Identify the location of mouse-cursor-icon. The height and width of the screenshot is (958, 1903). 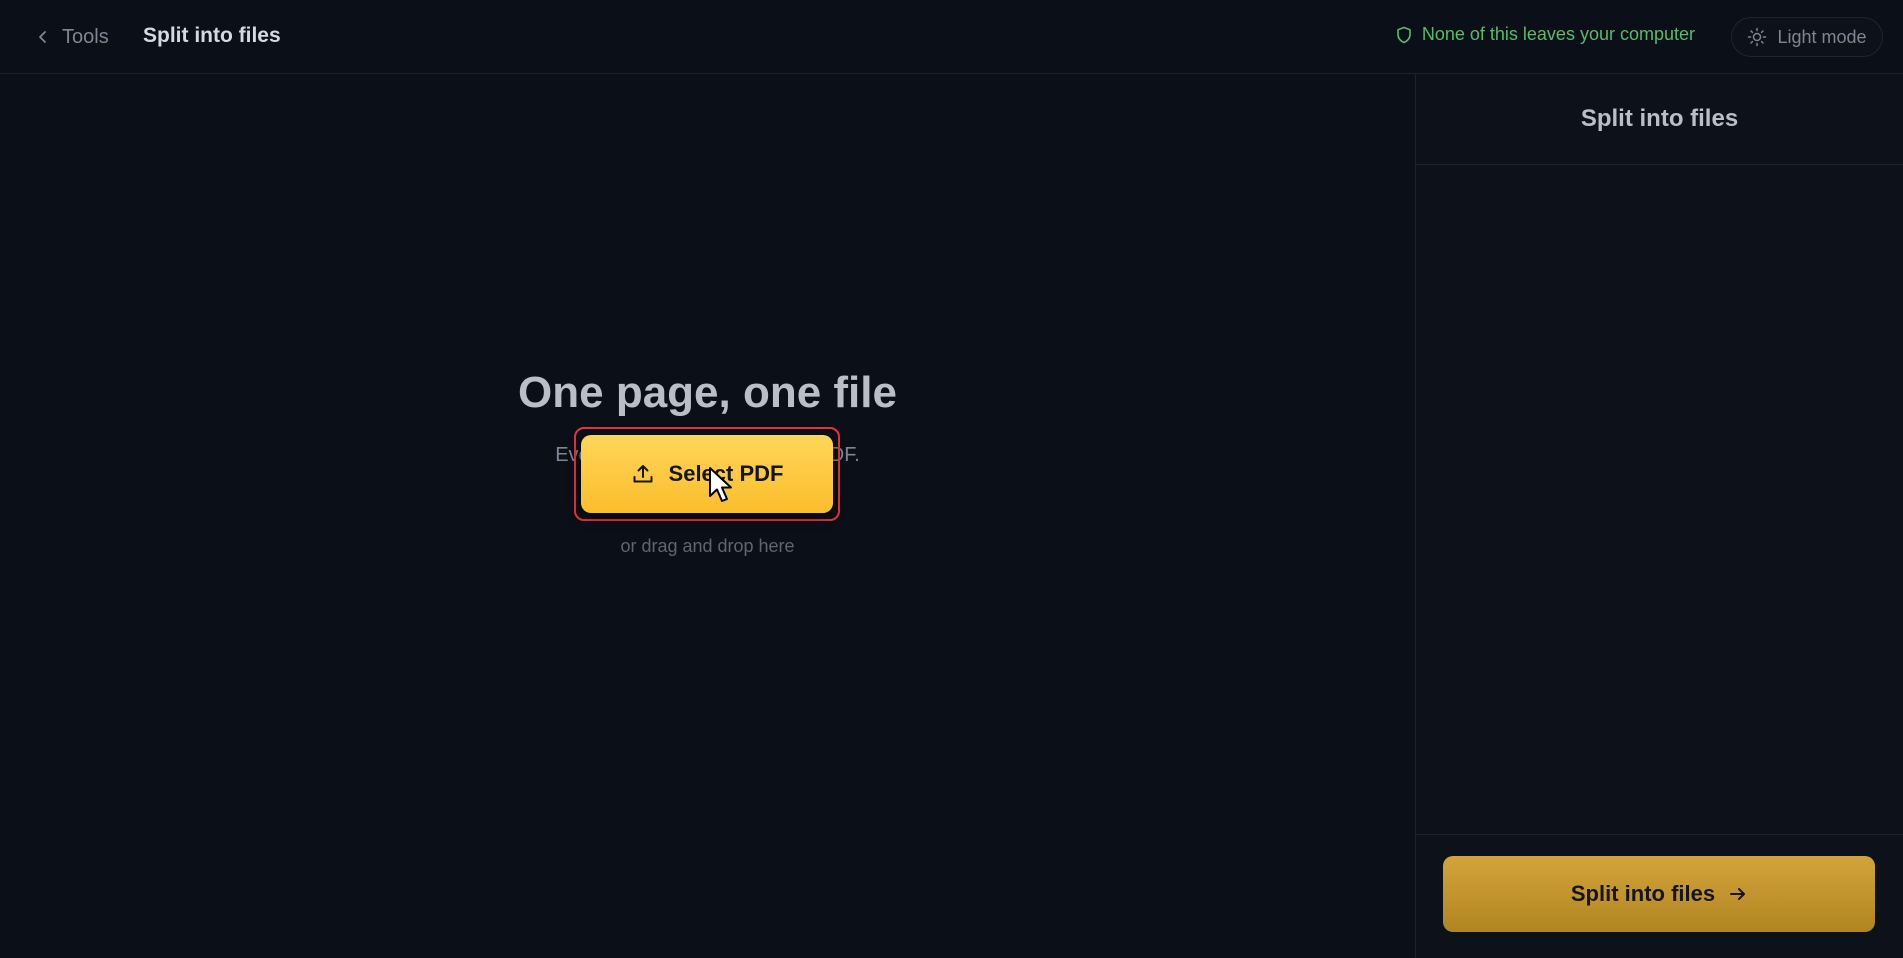
(720, 484).